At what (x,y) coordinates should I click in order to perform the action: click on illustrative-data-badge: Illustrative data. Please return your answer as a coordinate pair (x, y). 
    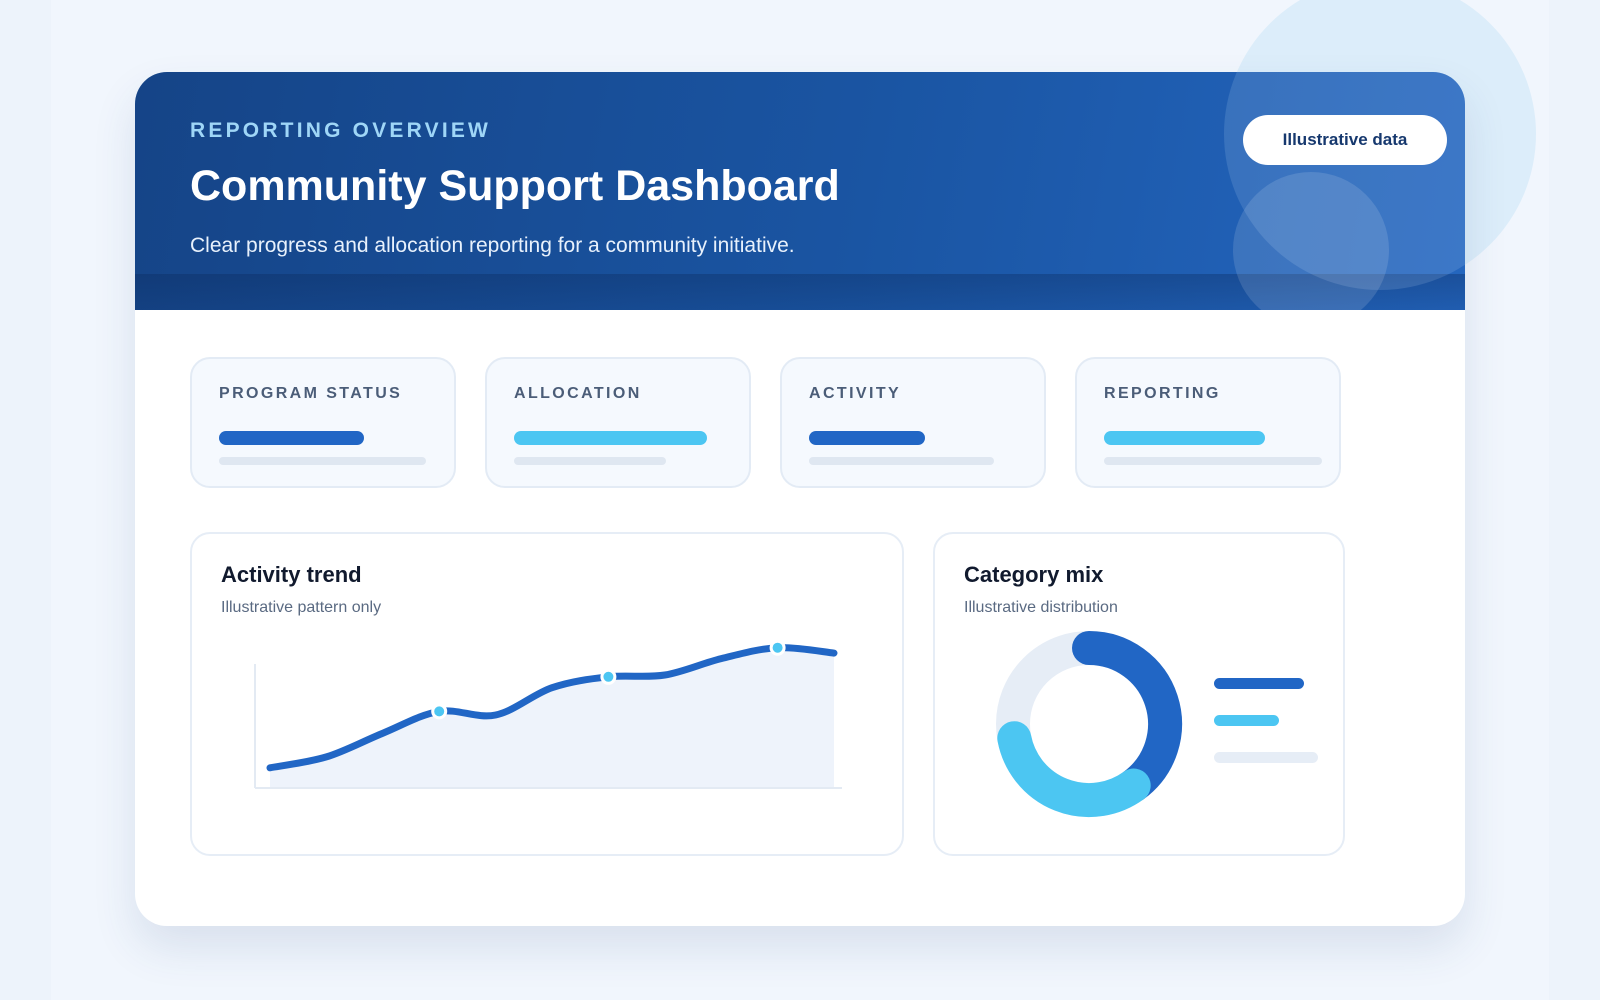
    Looking at the image, I should click on (1345, 140).